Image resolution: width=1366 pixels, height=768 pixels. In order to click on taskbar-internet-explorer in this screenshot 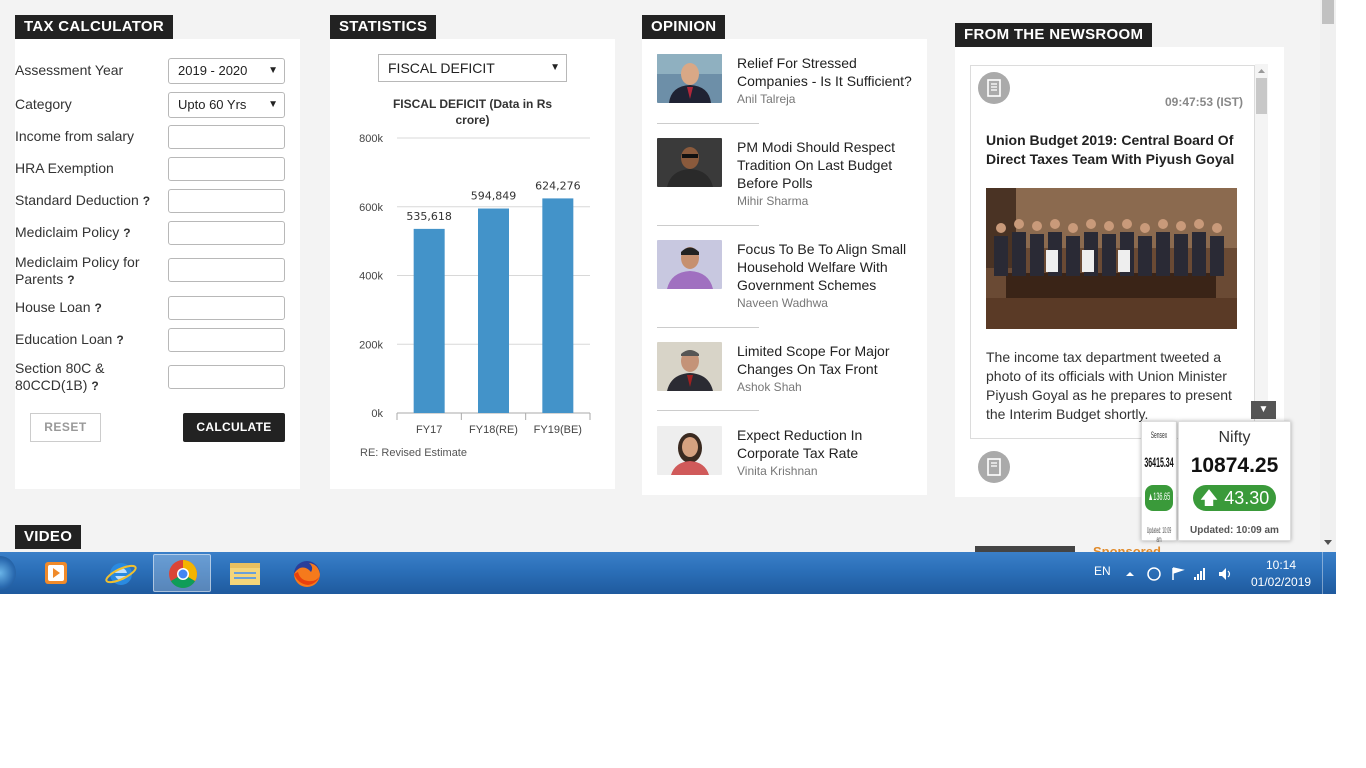, I will do `click(121, 573)`.